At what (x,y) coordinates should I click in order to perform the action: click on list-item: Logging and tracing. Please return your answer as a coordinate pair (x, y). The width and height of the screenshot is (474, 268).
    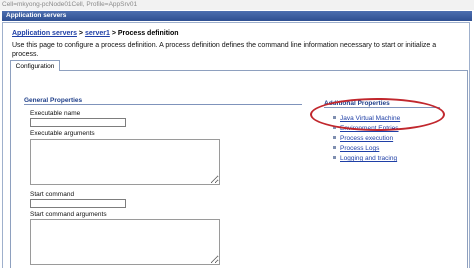
    Looking at the image, I should click on (366, 159).